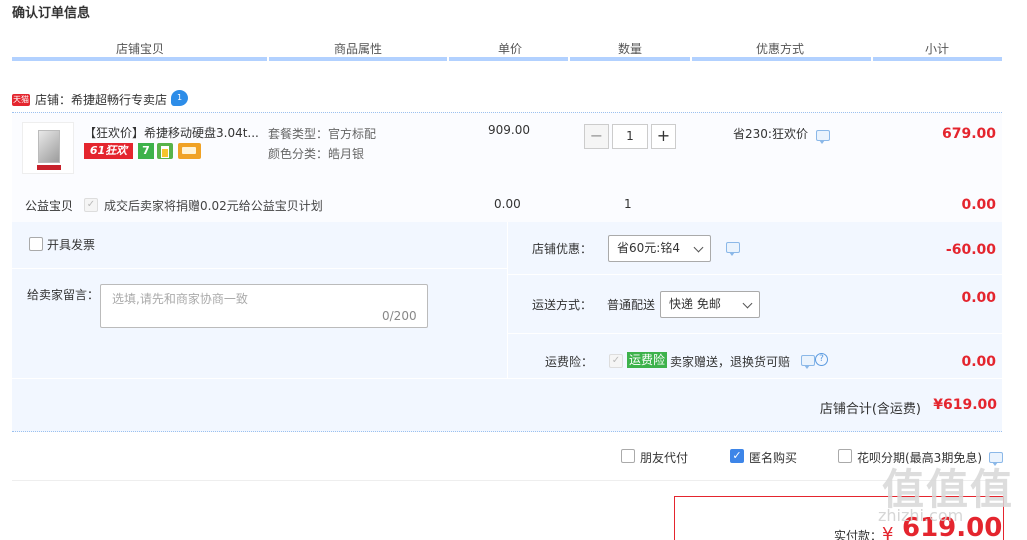  I want to click on message-char-count: 0/200, so click(399, 316).